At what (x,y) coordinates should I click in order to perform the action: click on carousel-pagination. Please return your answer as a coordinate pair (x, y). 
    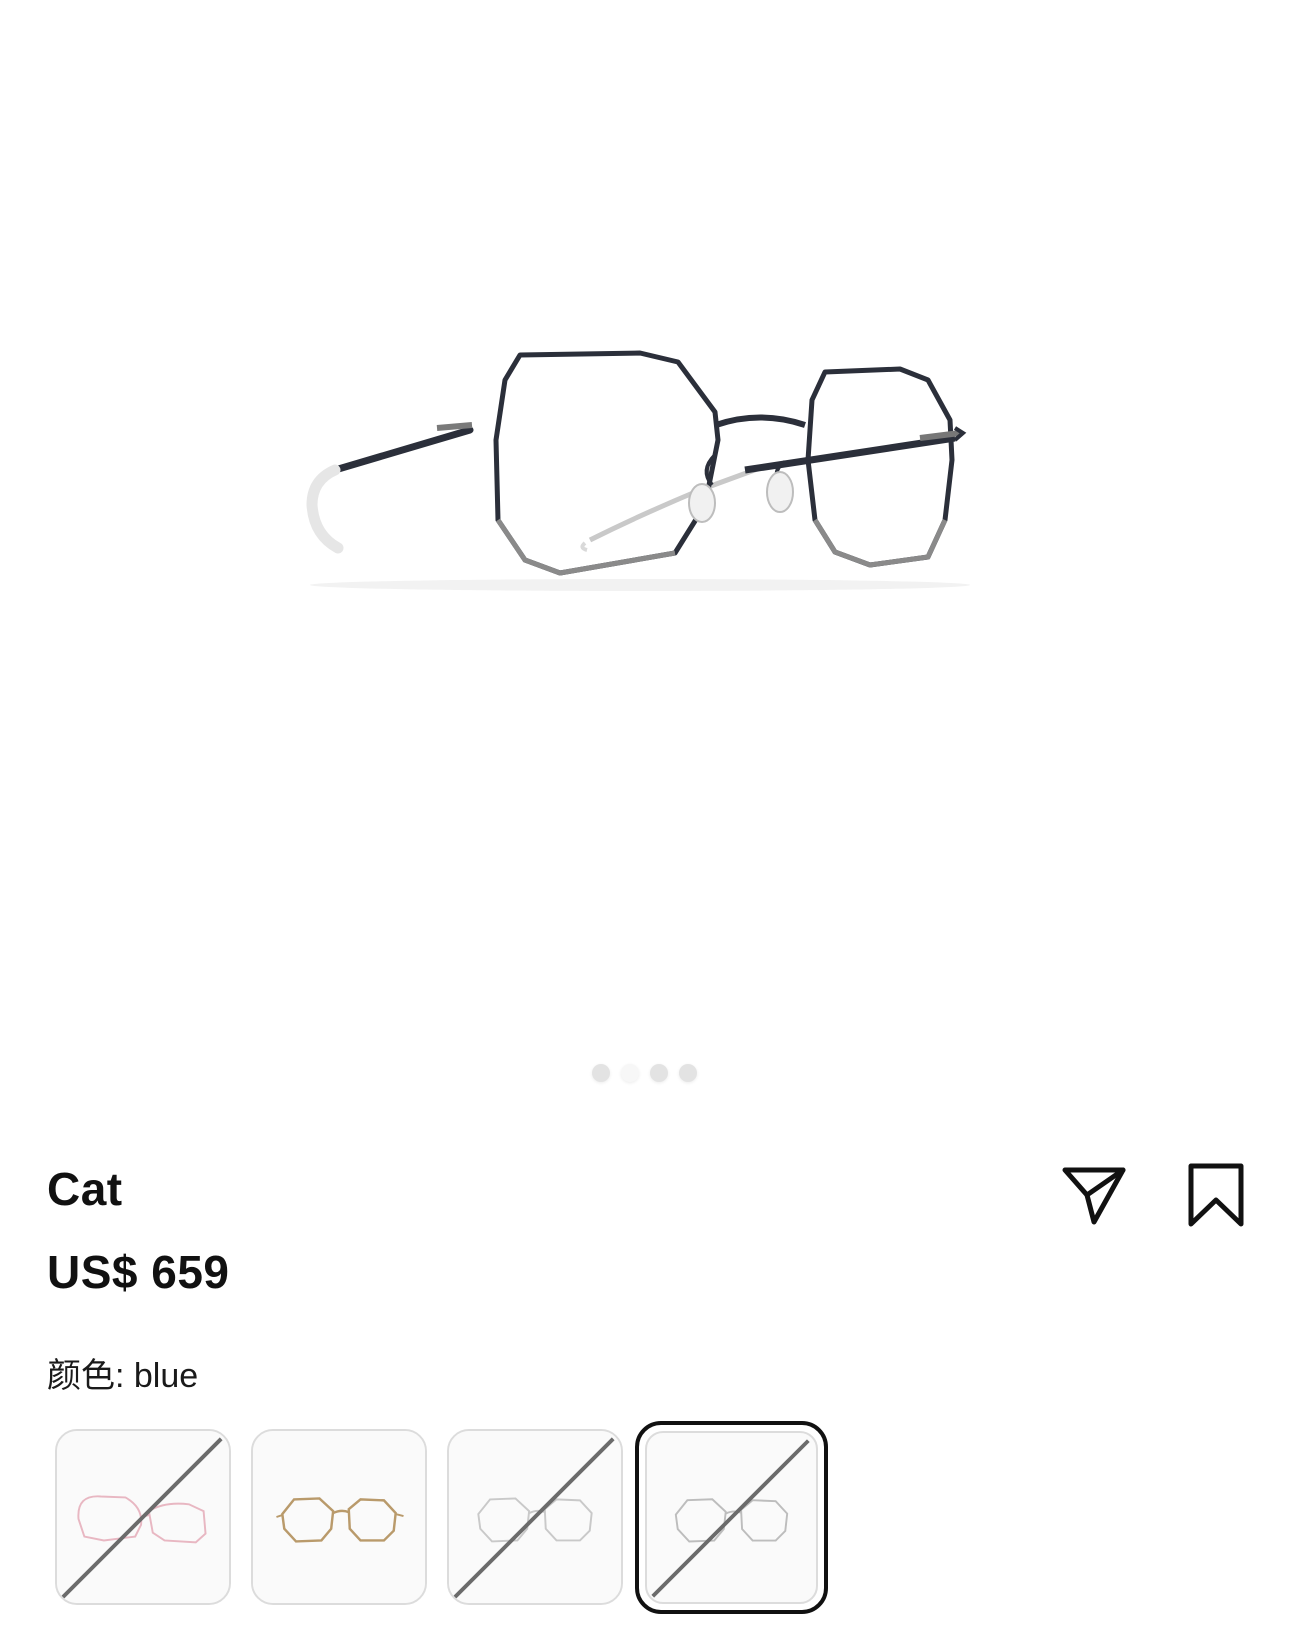
    Looking at the image, I should click on (644, 1073).